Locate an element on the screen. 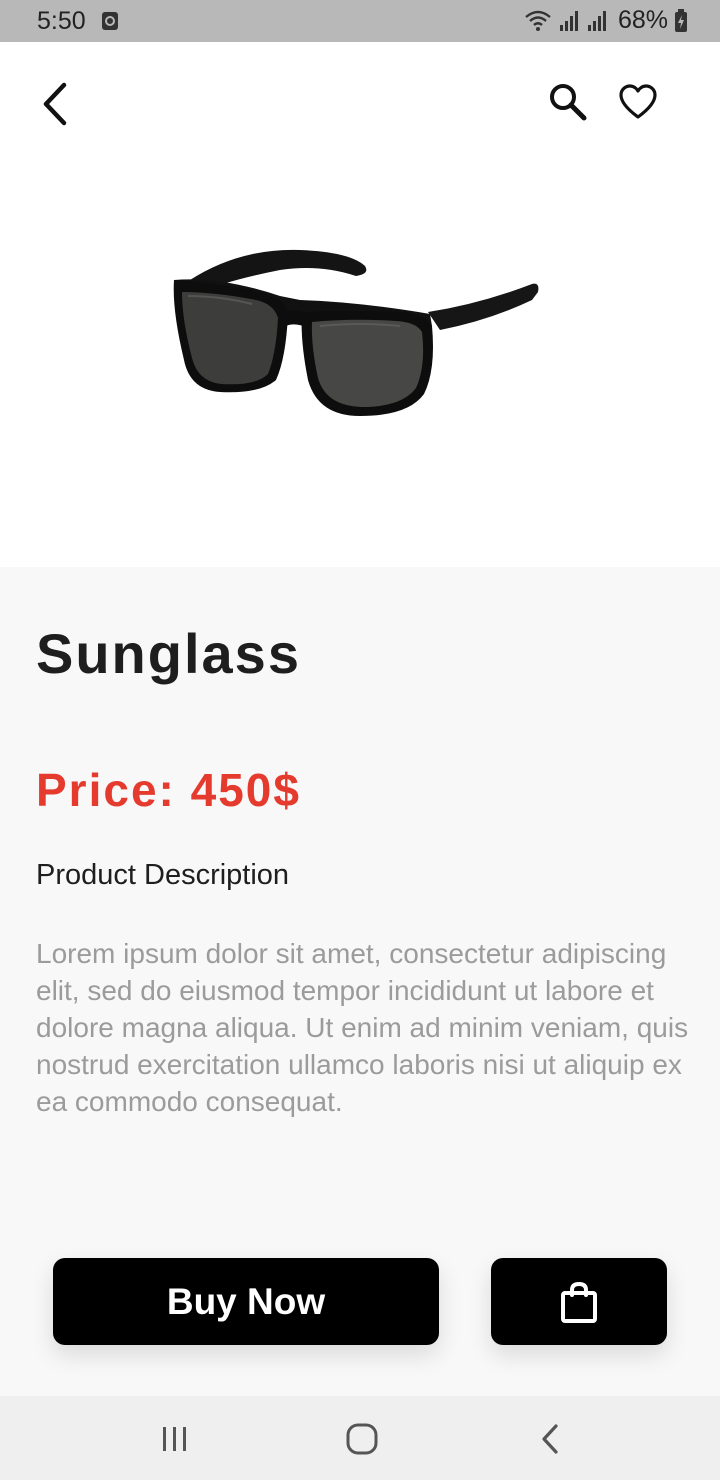  back-button is located at coordinates (55, 104).